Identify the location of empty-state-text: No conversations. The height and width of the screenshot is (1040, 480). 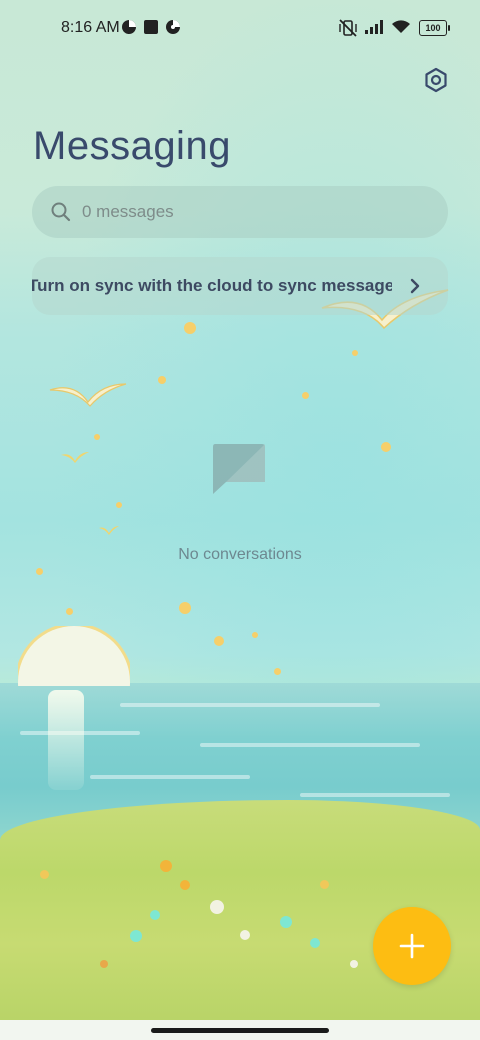
(240, 554).